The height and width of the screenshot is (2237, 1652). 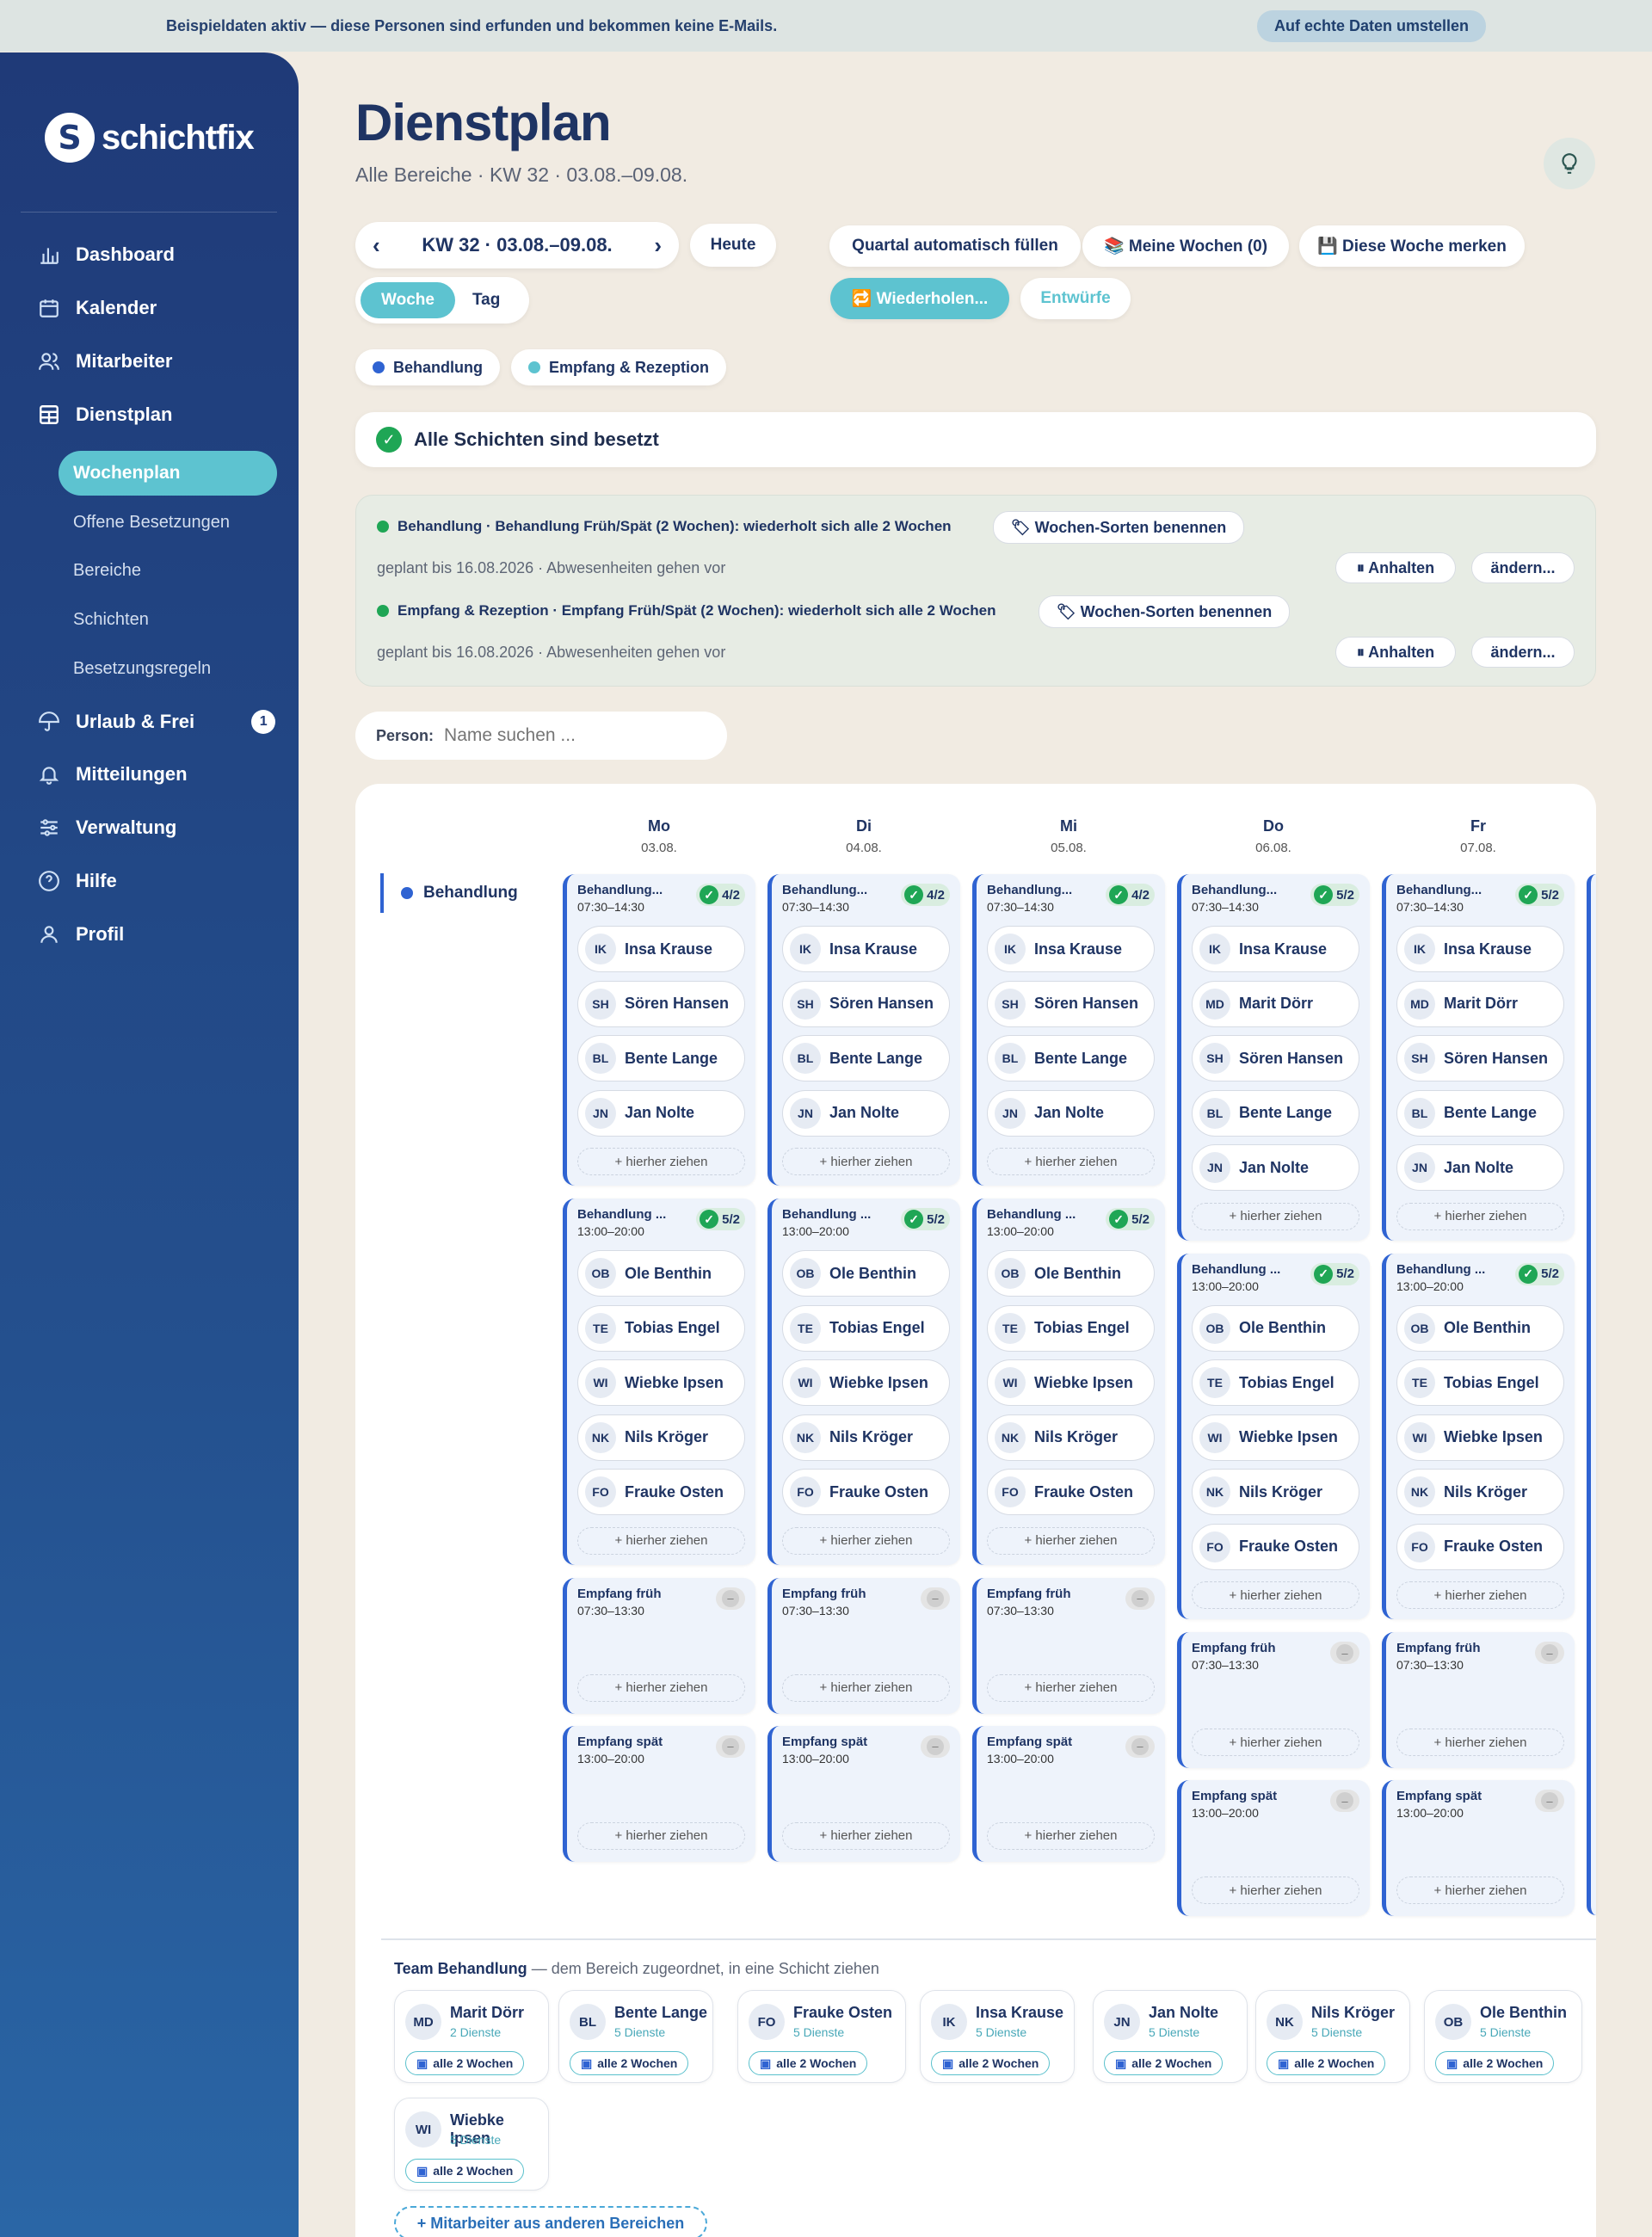 I want to click on team-member-card: OB Ole Benthin 5 Dienste ▣ alle 2 Wochen, so click(x=1503, y=2036).